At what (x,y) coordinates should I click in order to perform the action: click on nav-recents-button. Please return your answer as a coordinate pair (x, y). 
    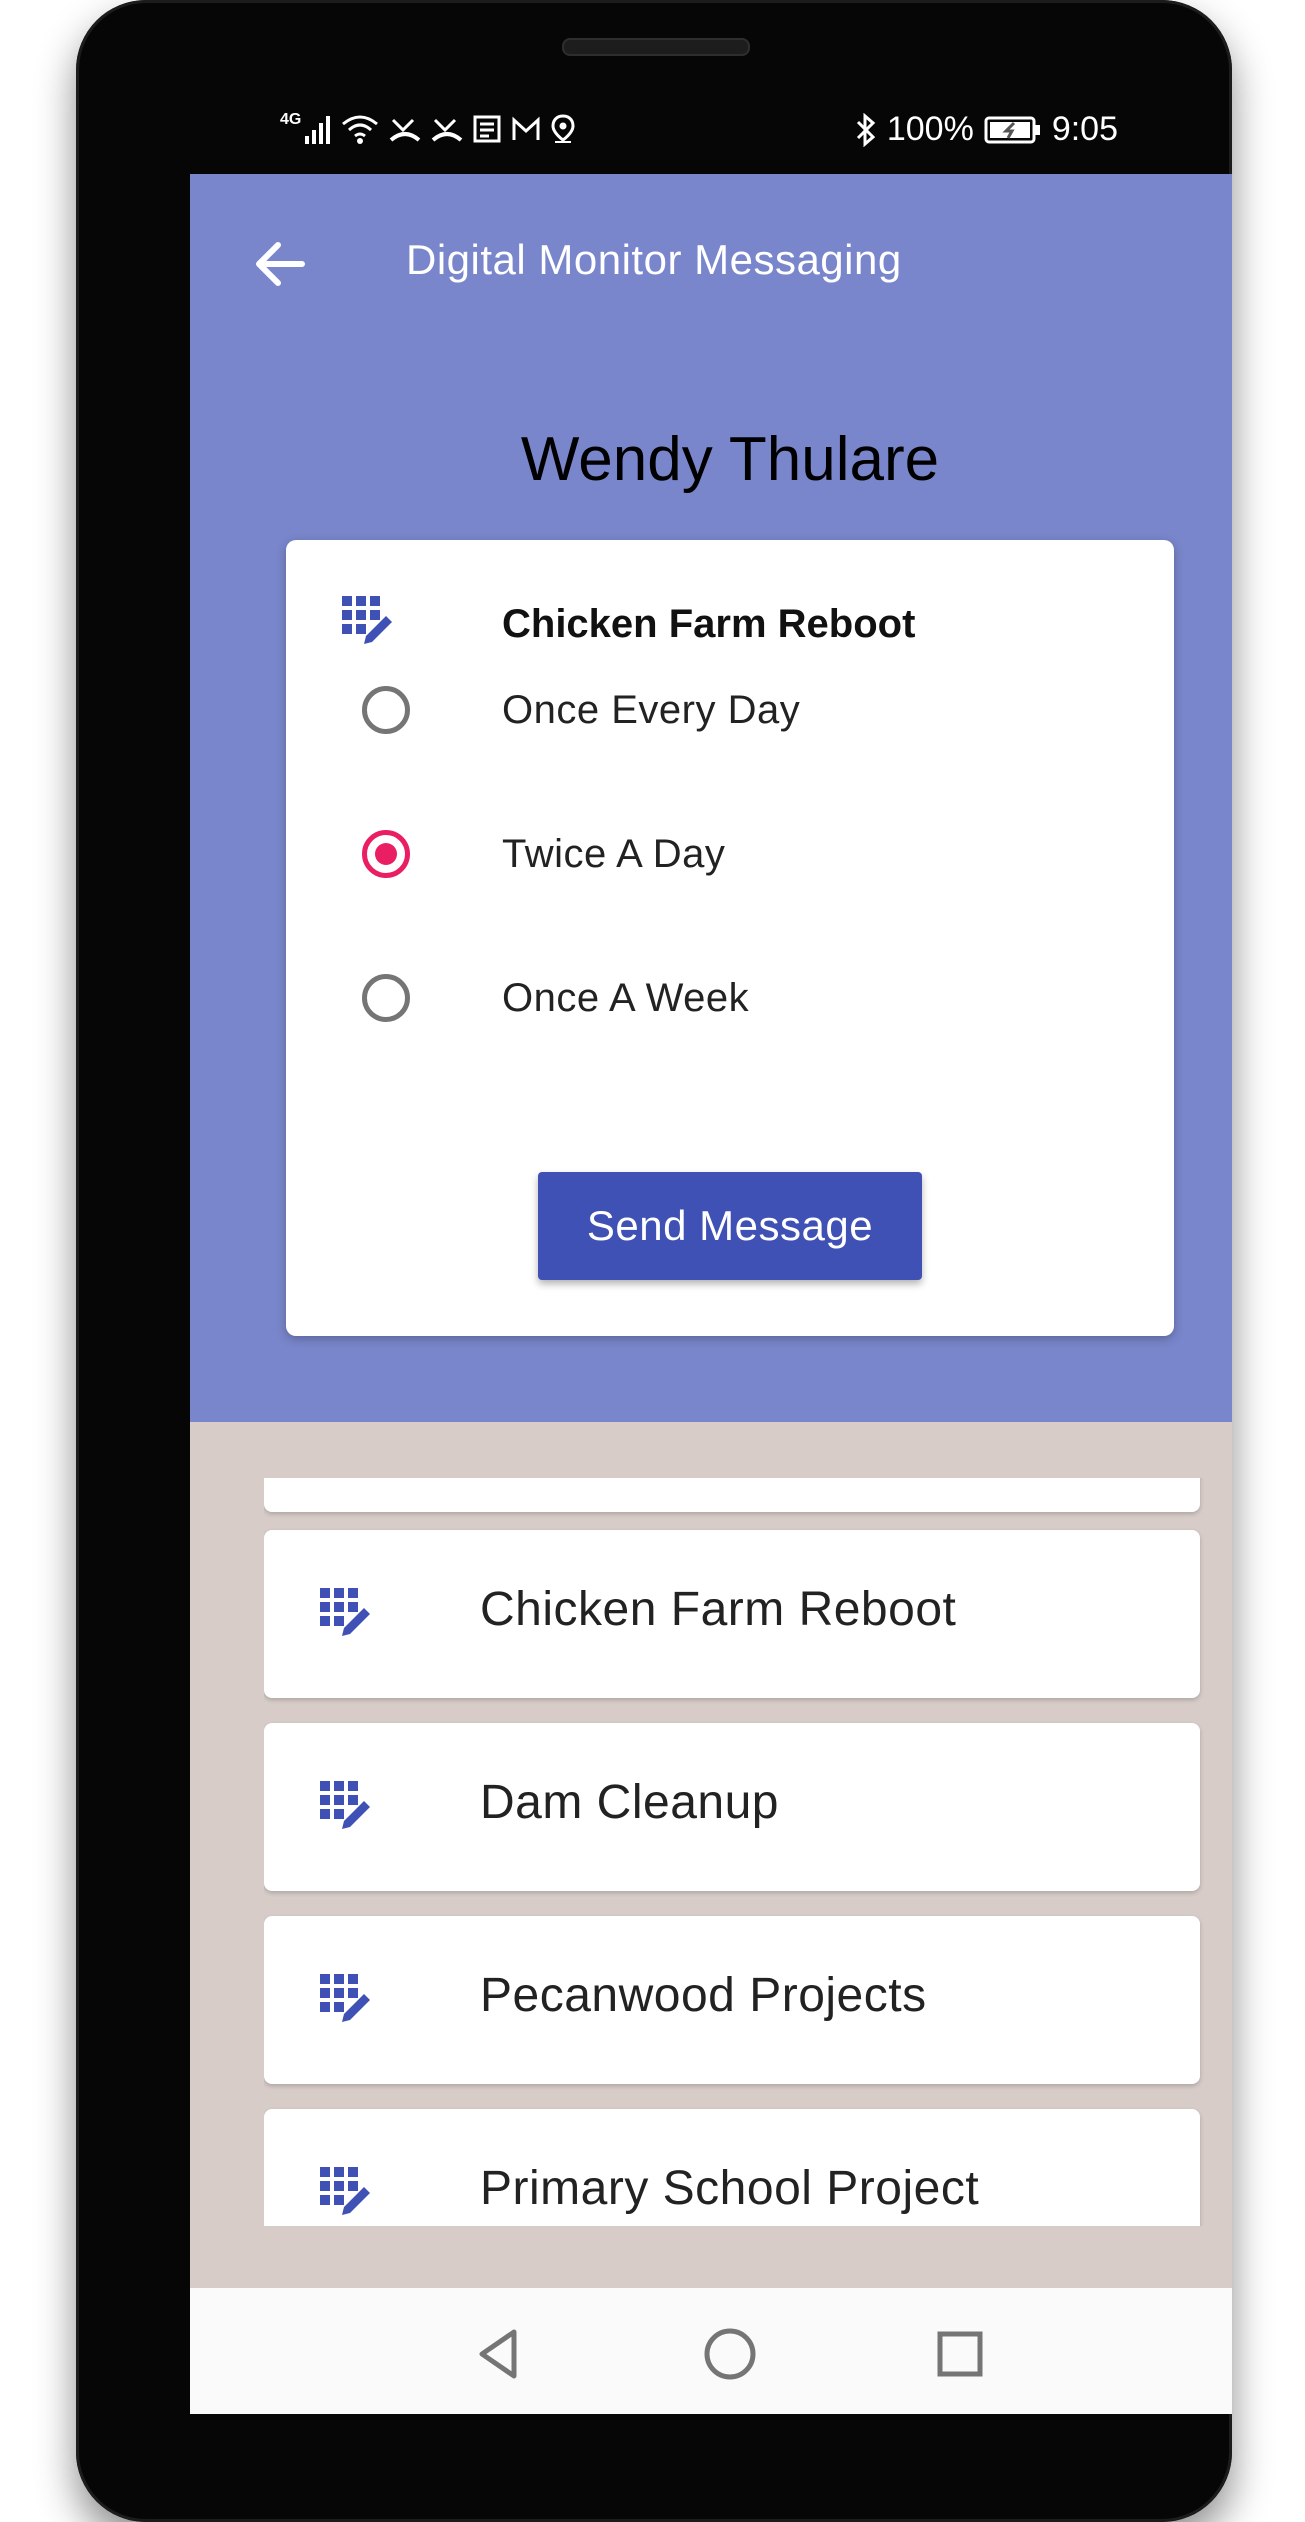
    Looking at the image, I should click on (960, 2354).